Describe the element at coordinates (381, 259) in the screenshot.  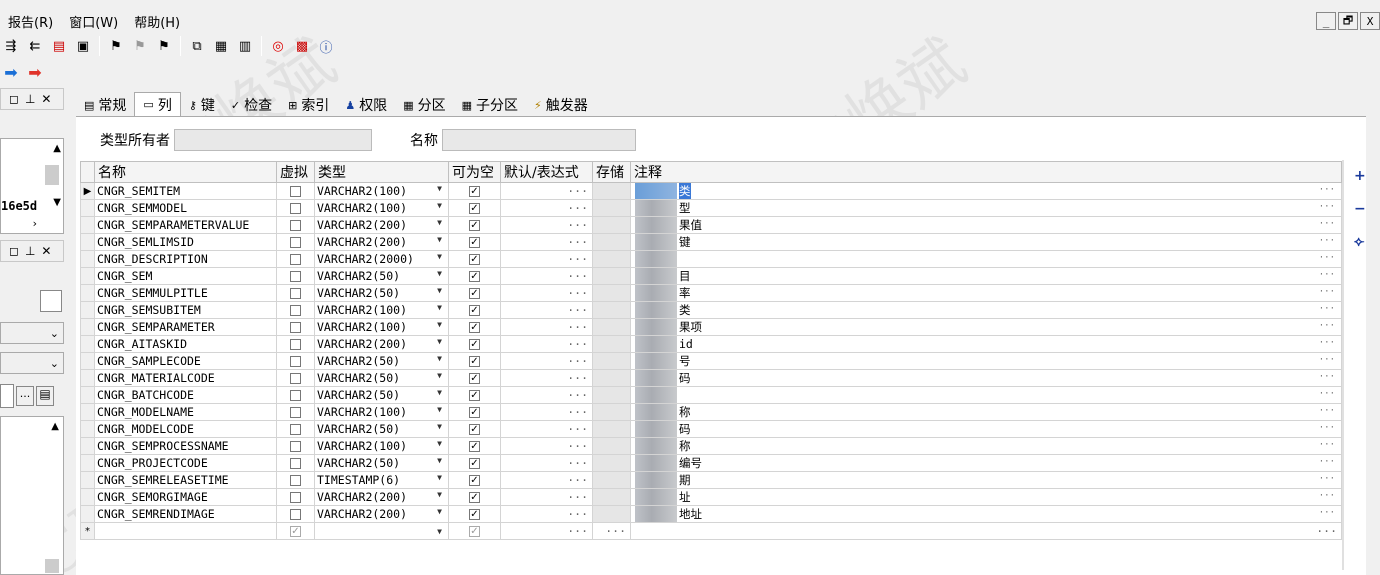
I see `type-cell: VARCHAR2(2000) ▼` at that location.